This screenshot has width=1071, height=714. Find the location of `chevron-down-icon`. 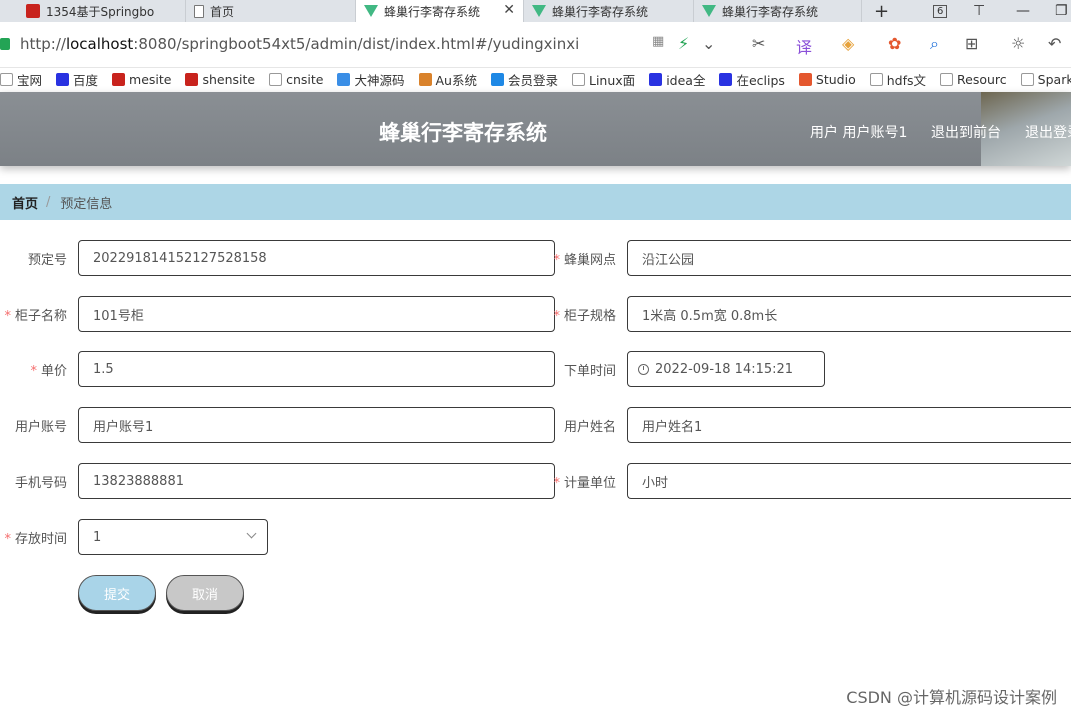

chevron-down-icon is located at coordinates (251, 533).